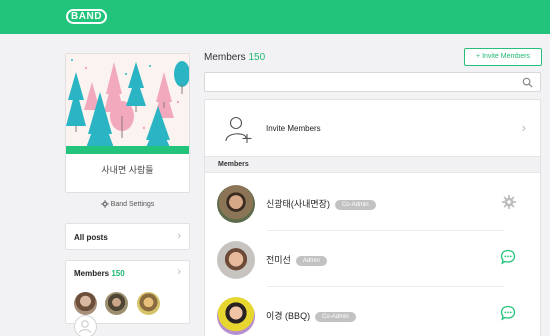 This screenshot has height=336, width=550. Describe the element at coordinates (233, 164) in the screenshot. I see `section-label: Members` at that location.